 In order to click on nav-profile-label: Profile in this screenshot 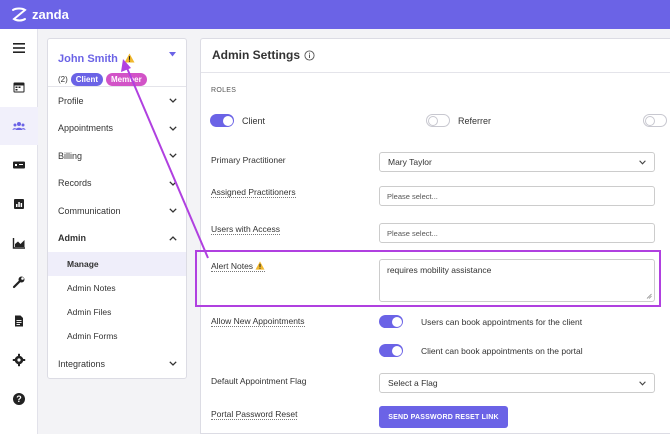, I will do `click(71, 100)`.